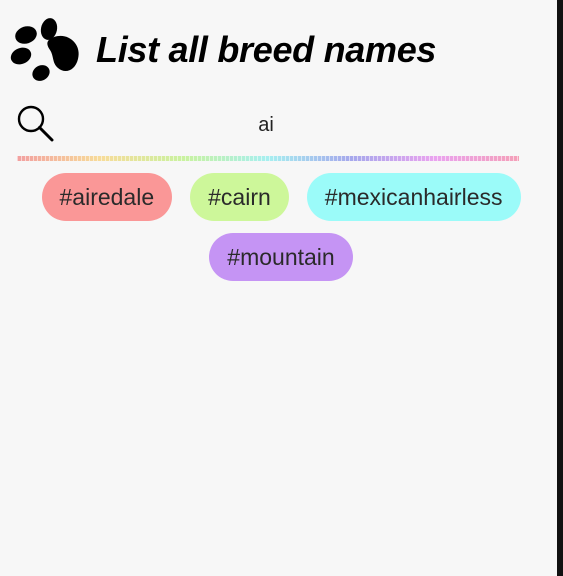  I want to click on paw-icon, so click(44, 49).